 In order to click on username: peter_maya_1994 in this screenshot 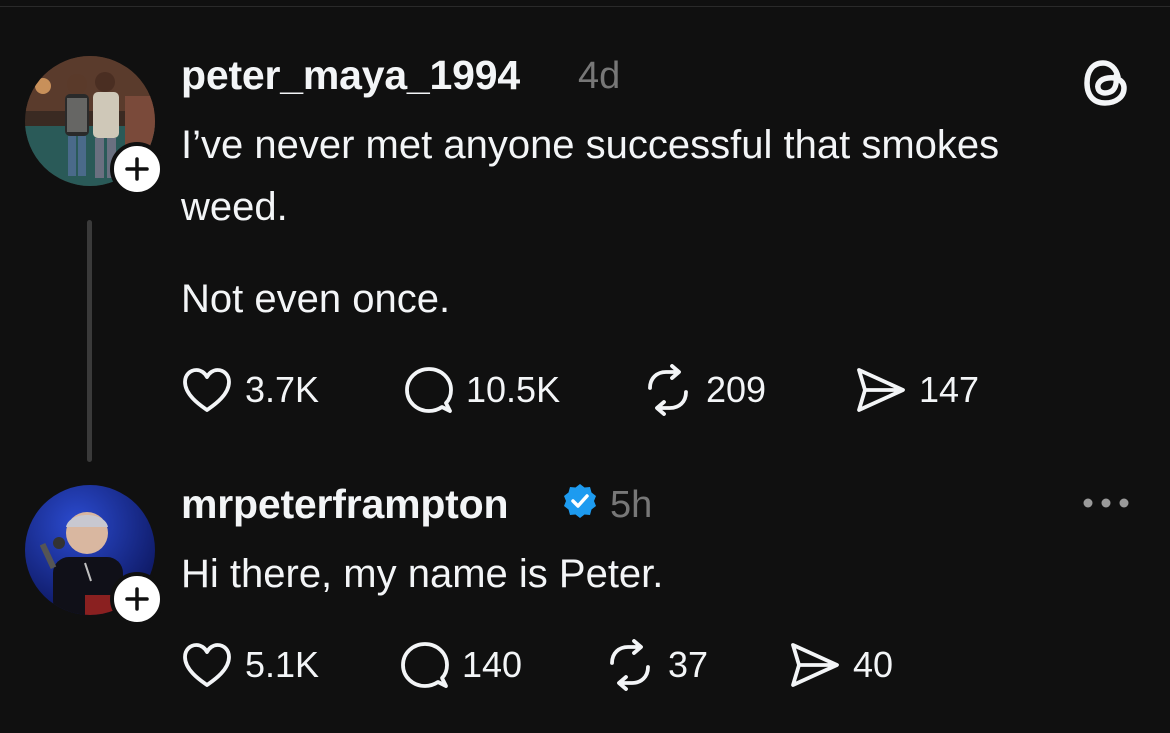, I will do `click(350, 75)`.